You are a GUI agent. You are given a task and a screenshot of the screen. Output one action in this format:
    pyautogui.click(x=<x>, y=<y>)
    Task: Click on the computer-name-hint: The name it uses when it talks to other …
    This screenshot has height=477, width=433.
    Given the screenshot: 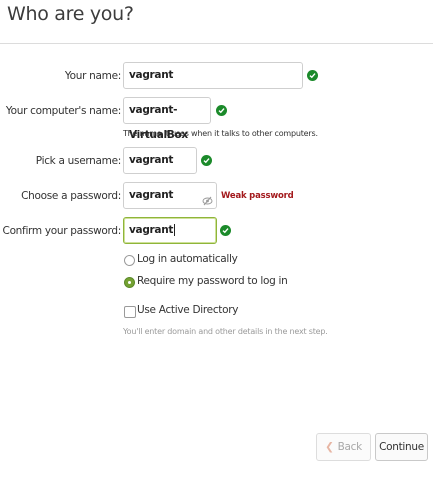 What is the action you would take?
    pyautogui.click(x=220, y=133)
    